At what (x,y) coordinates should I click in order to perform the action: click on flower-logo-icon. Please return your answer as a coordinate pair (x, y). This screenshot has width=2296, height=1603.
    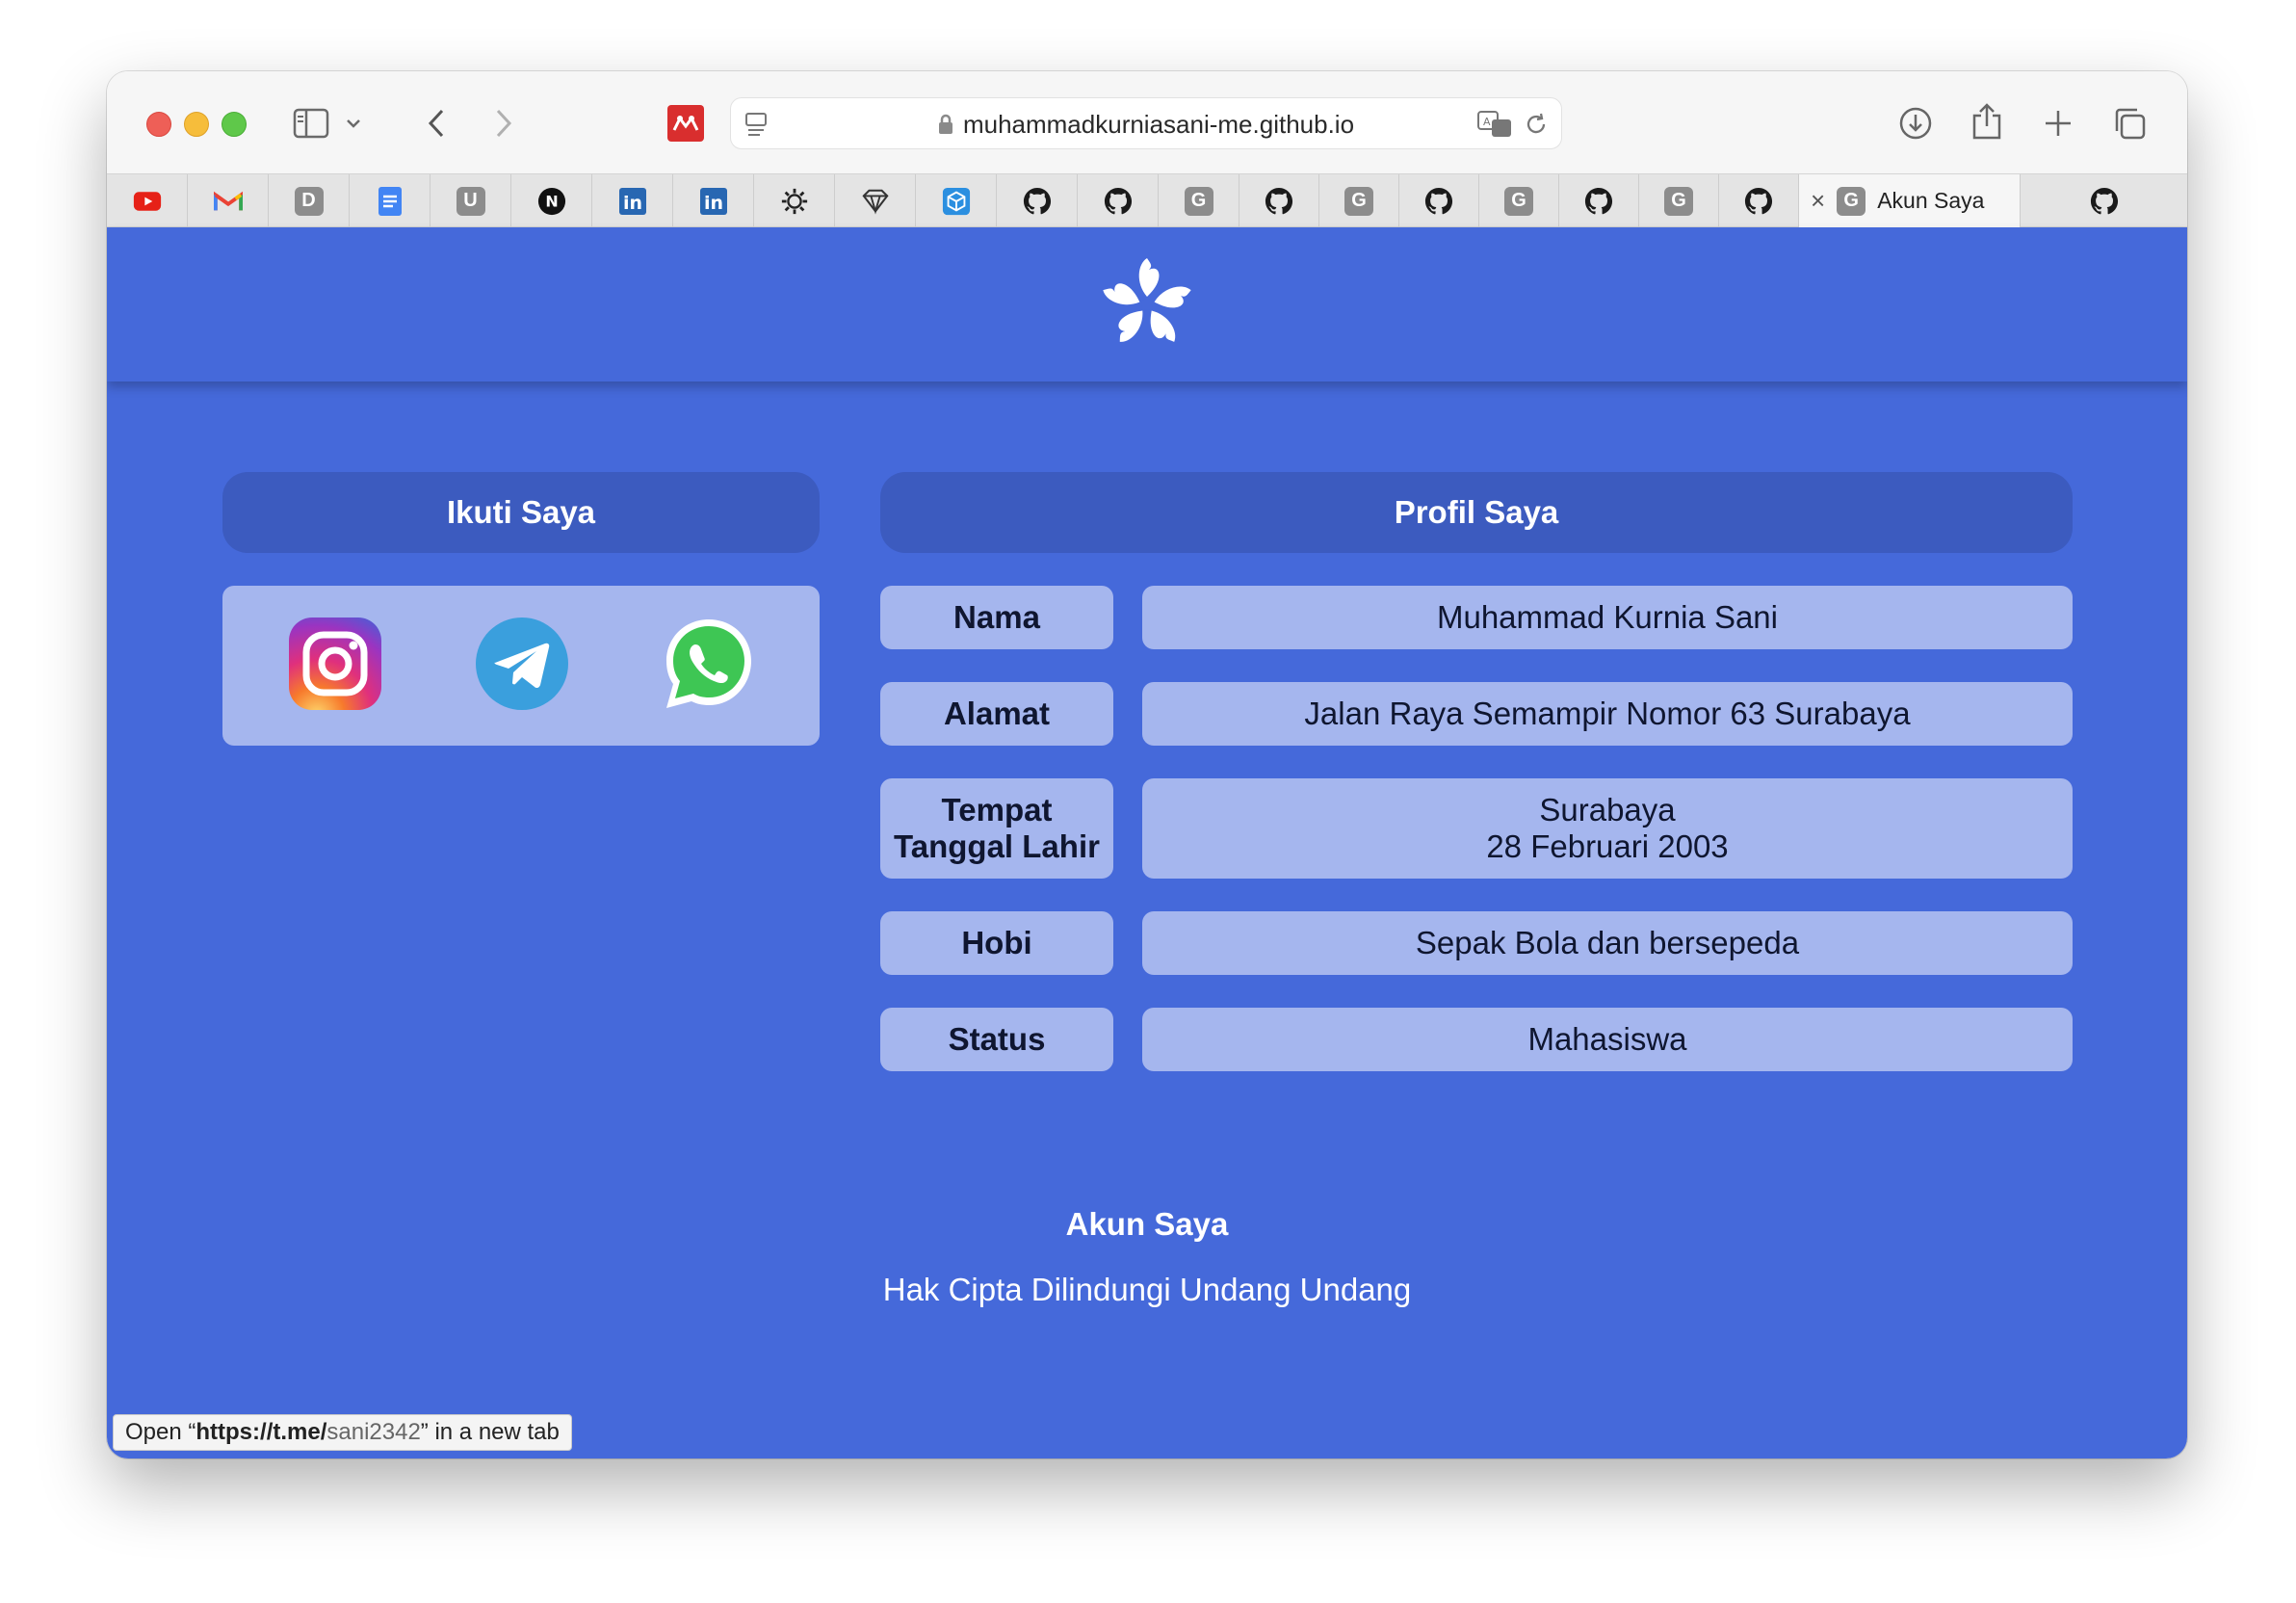
    Looking at the image, I should click on (1147, 300).